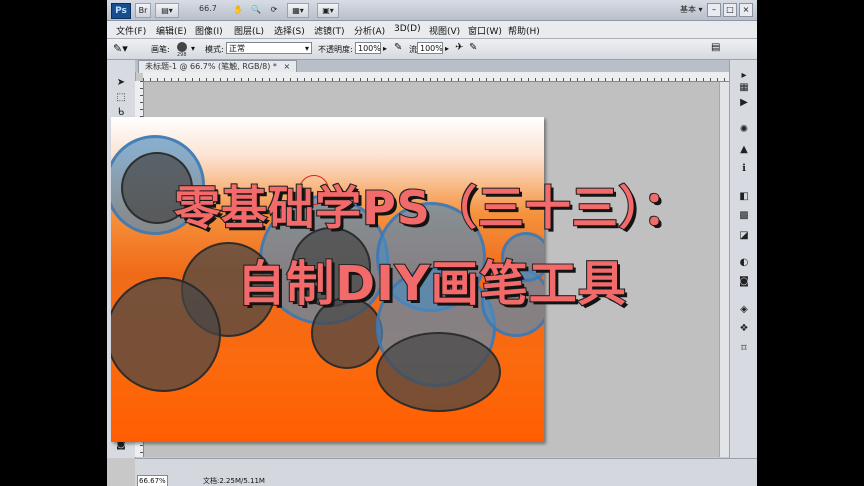 The width and height of the screenshot is (864, 486). I want to click on menu-window: 窗口(W), so click(485, 30).